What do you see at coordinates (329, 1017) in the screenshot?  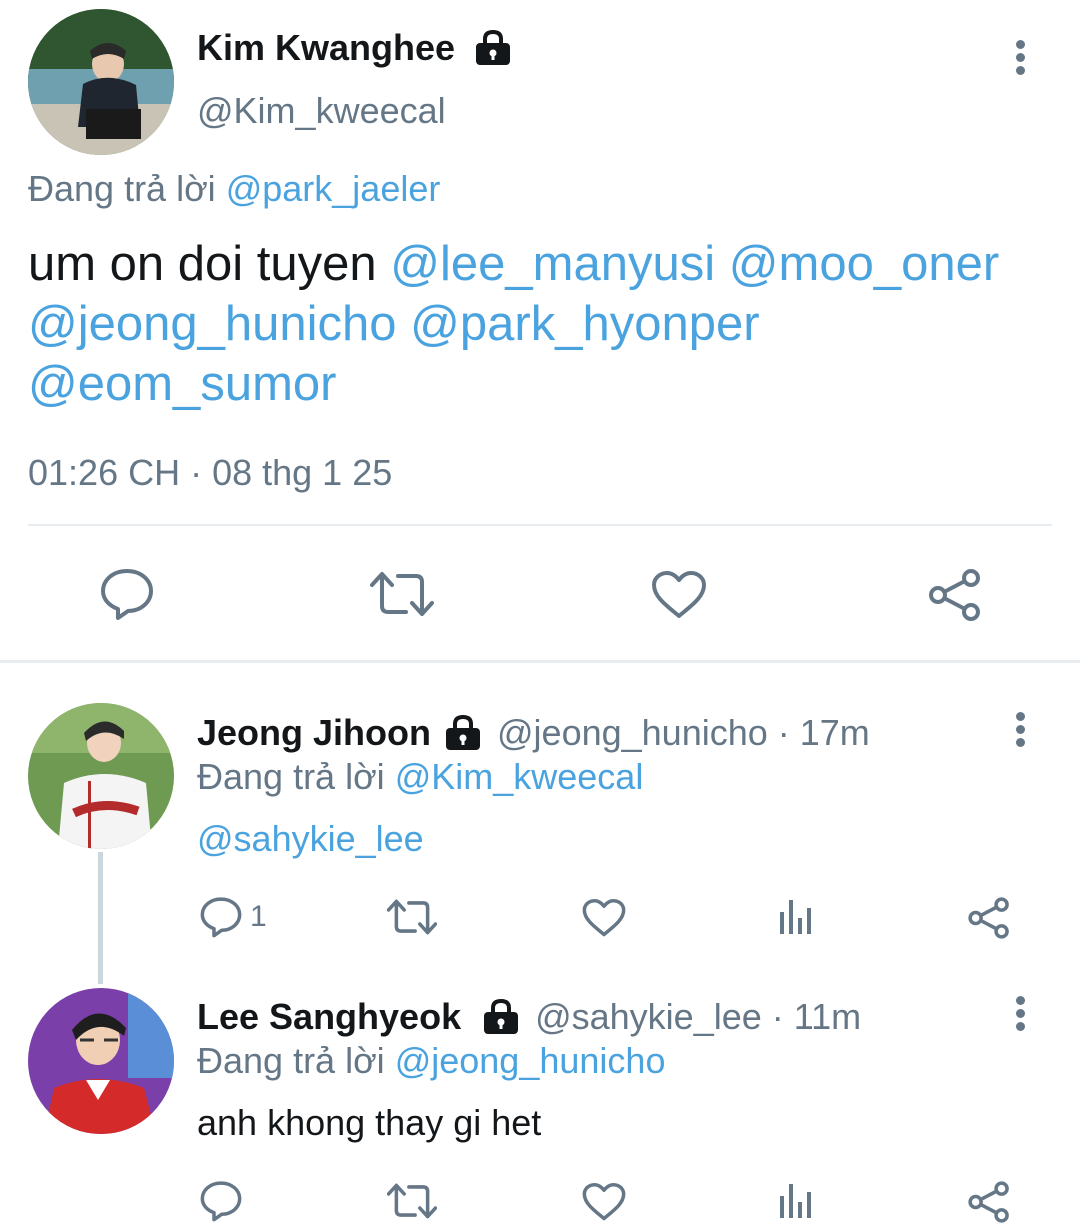 I see `reply-author-name: Lee Sanghyeok` at bounding box center [329, 1017].